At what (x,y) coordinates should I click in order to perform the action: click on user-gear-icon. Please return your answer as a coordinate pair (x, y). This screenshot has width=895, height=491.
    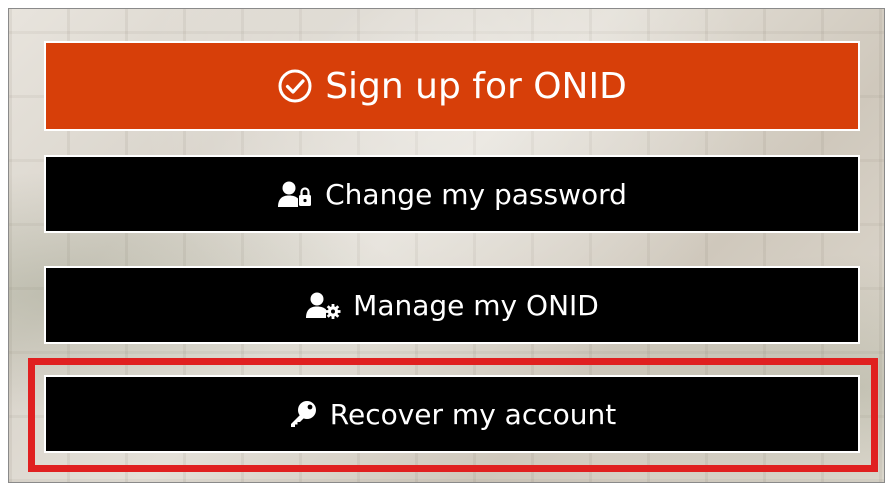
    Looking at the image, I should click on (323, 305).